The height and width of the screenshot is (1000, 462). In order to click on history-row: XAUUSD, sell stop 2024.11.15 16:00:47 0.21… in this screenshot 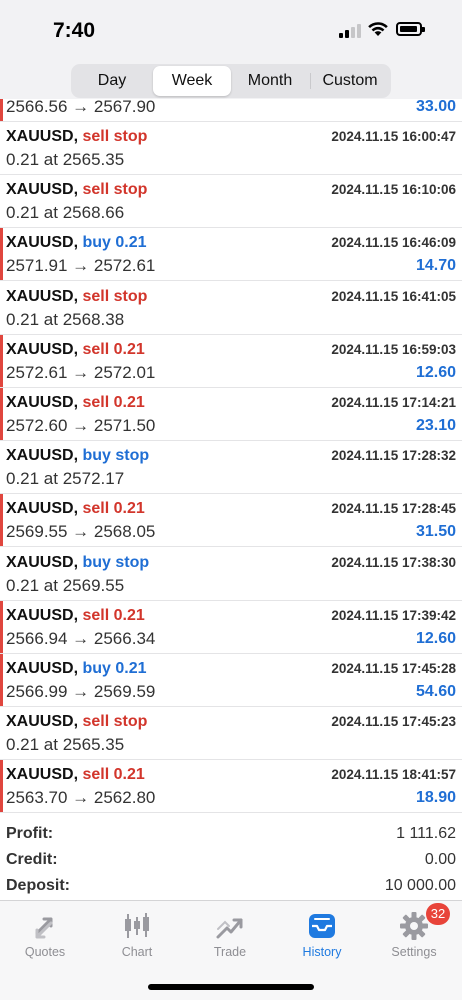, I will do `click(231, 148)`.